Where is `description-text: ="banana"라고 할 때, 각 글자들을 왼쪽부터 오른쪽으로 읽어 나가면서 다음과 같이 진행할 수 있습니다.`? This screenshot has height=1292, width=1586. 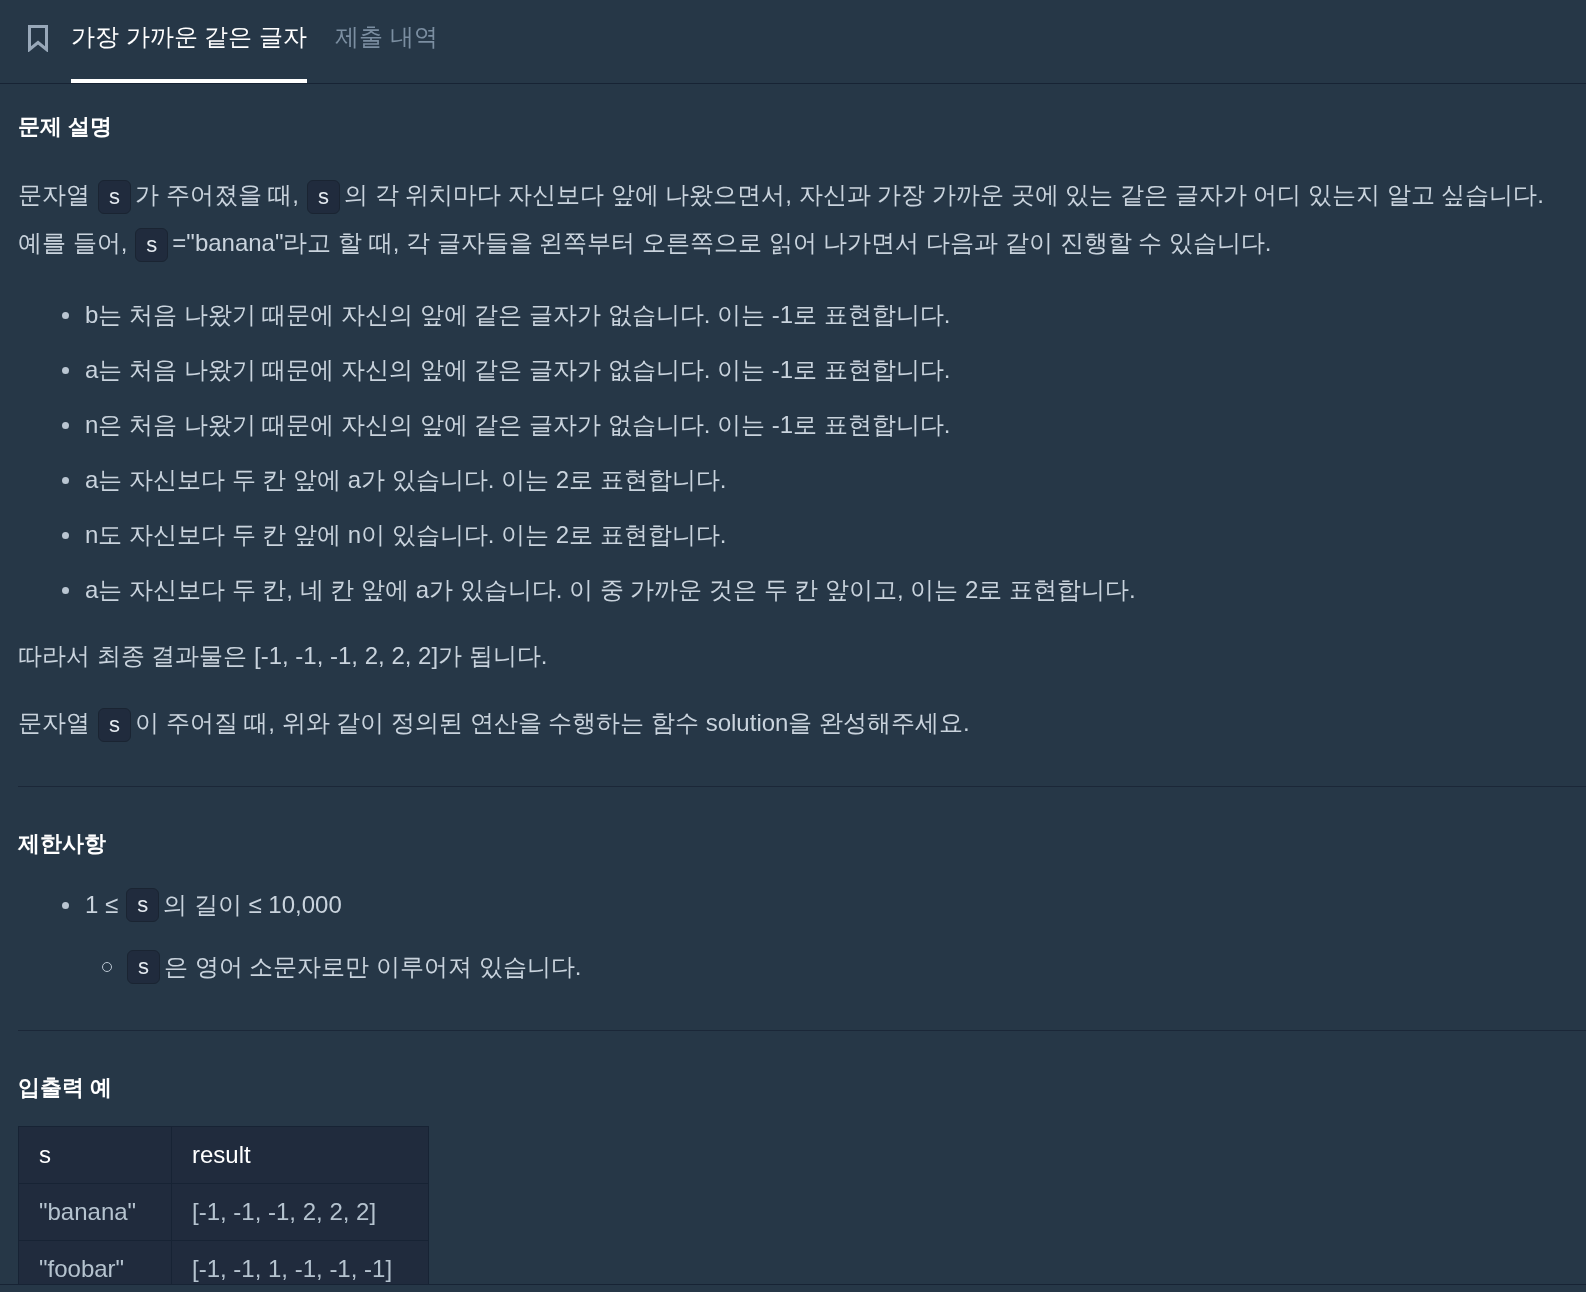 description-text: ="banana"라고 할 때, 각 글자들을 왼쪽부터 오른쪽으로 읽어 나가면서 다음과 같이 진행할 수 있습니다. is located at coordinates (722, 242).